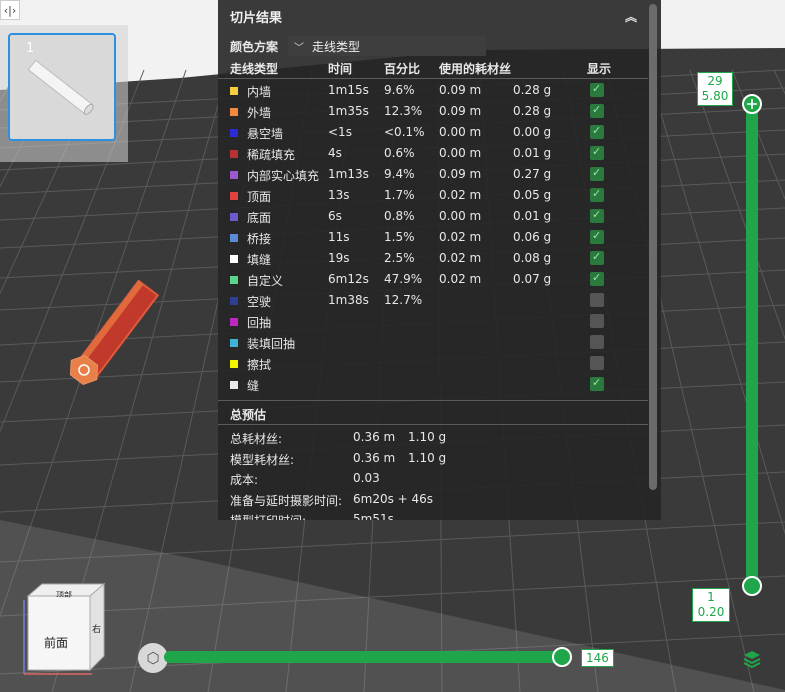 The width and height of the screenshot is (785, 692). What do you see at coordinates (532, 132) in the screenshot?
I see `cell-wt: 0.00 g` at bounding box center [532, 132].